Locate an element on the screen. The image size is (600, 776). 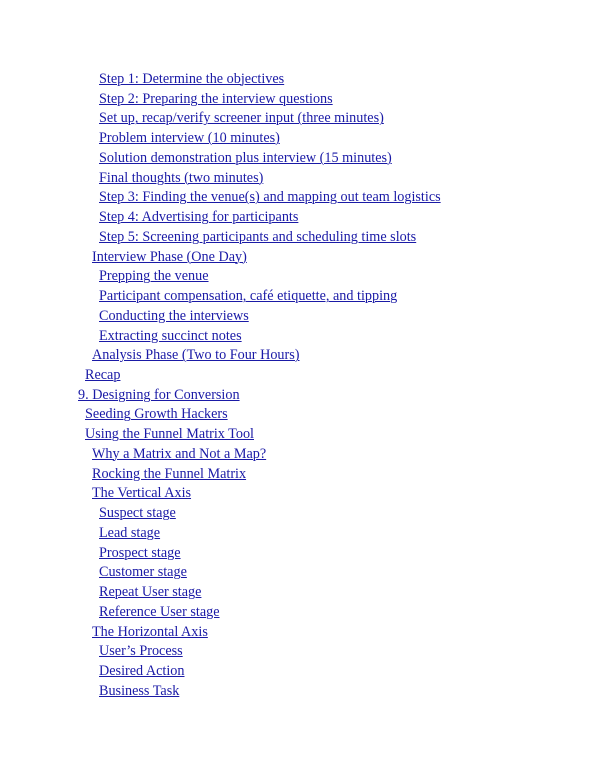
toc-link: The Horizontal Axis is located at coordinates (150, 632).